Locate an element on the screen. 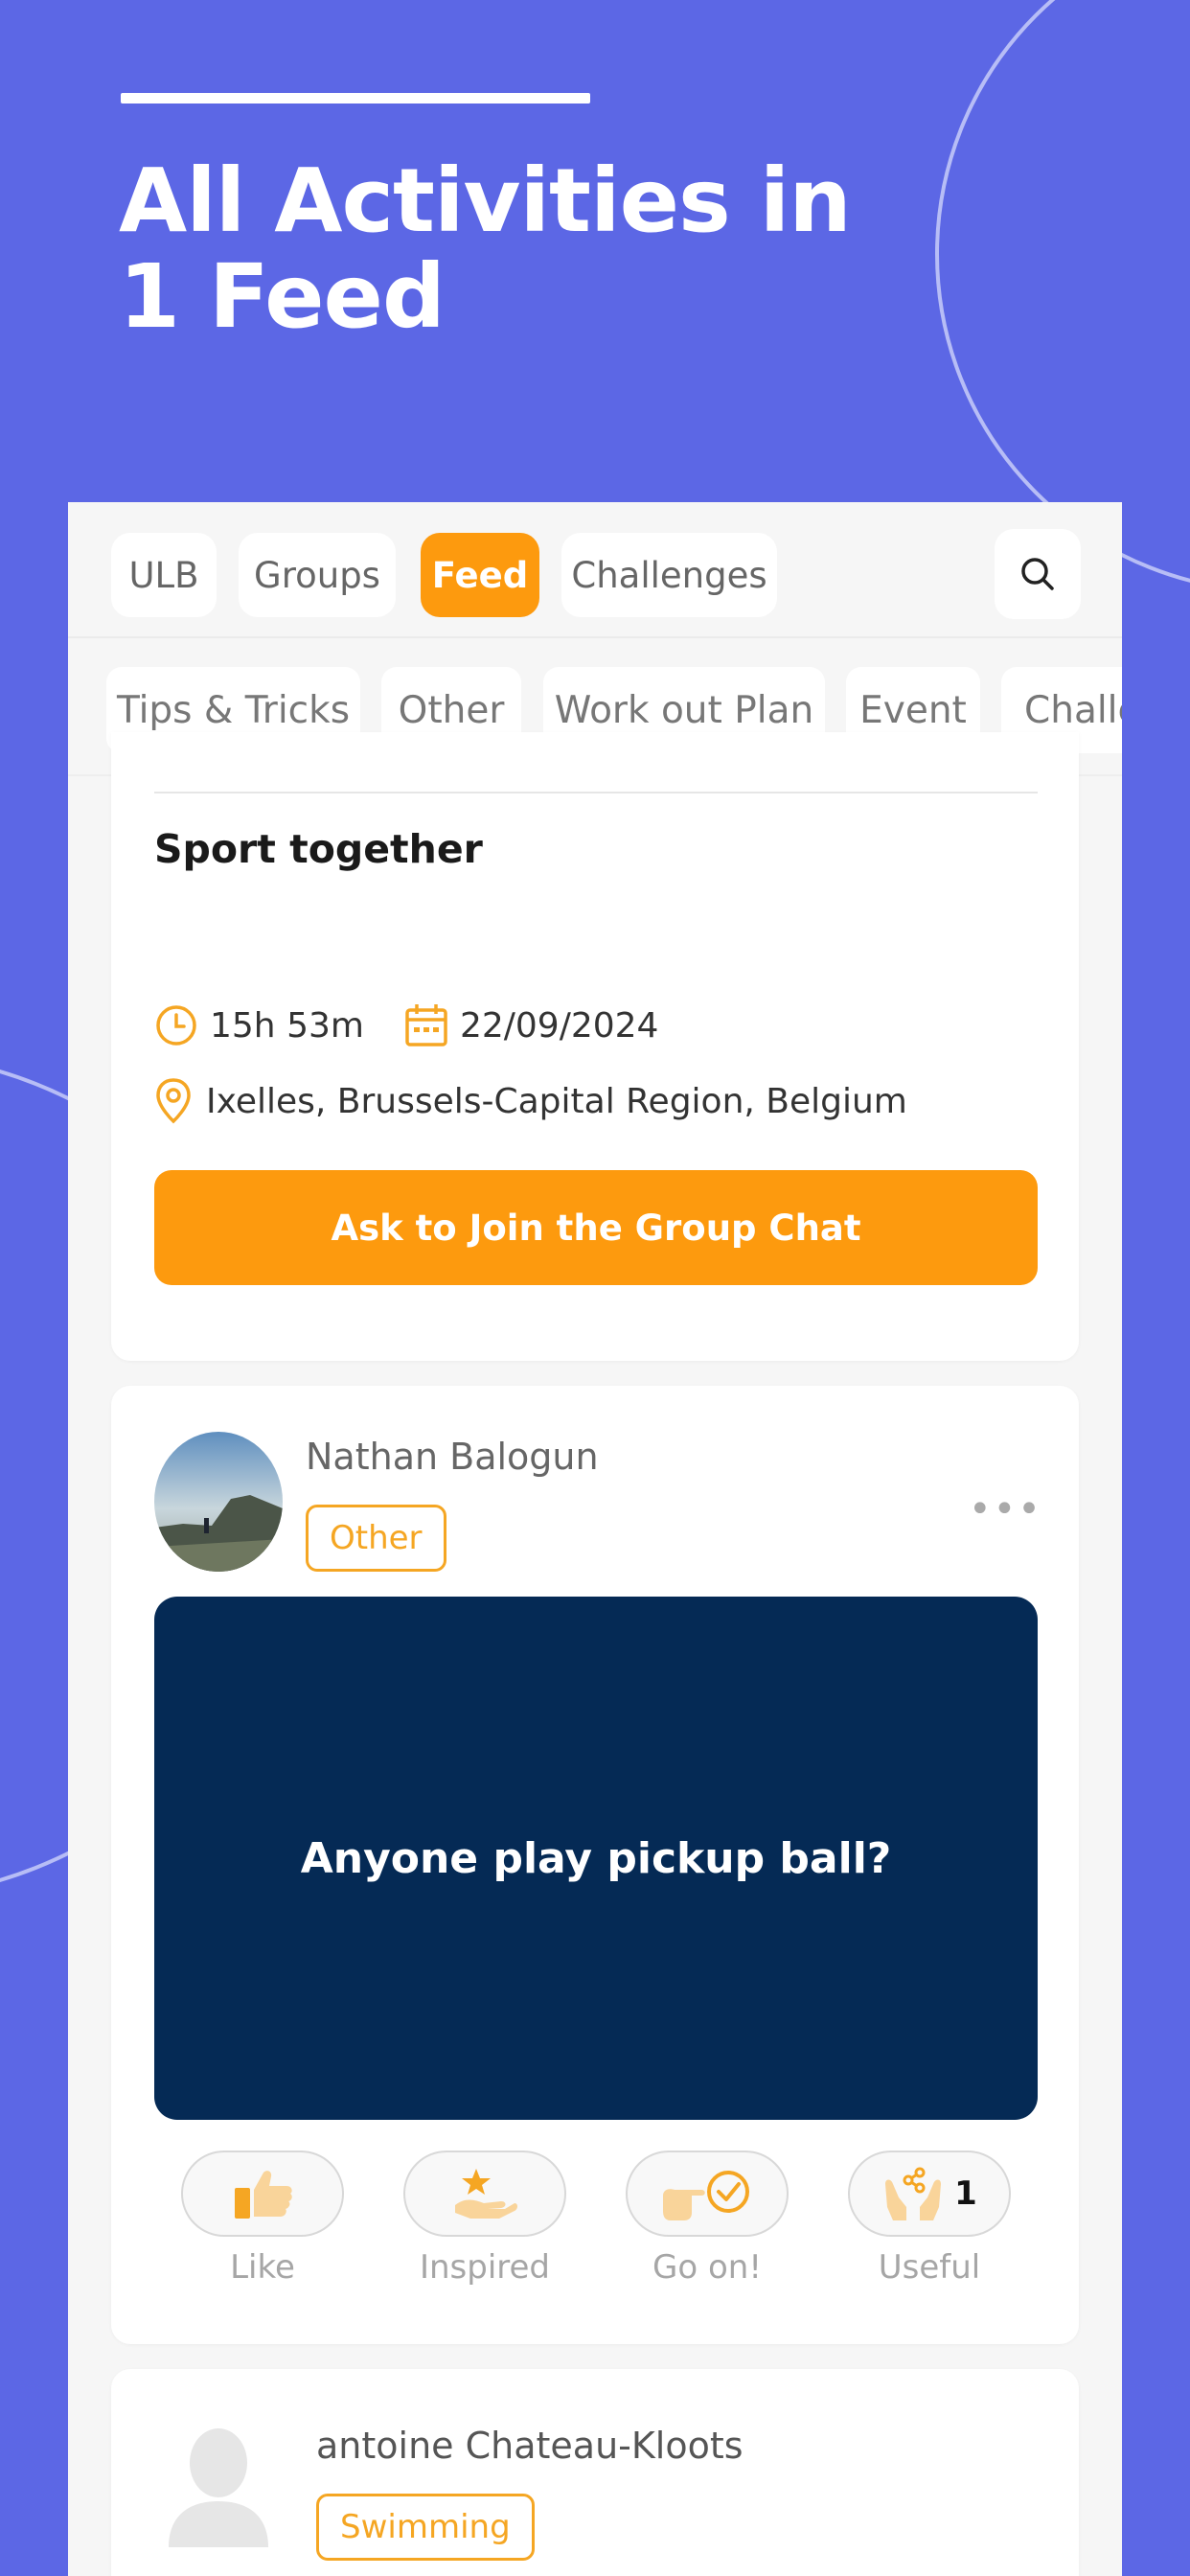 The height and width of the screenshot is (2576, 1190). useful-count: 1 is located at coordinates (966, 2193).